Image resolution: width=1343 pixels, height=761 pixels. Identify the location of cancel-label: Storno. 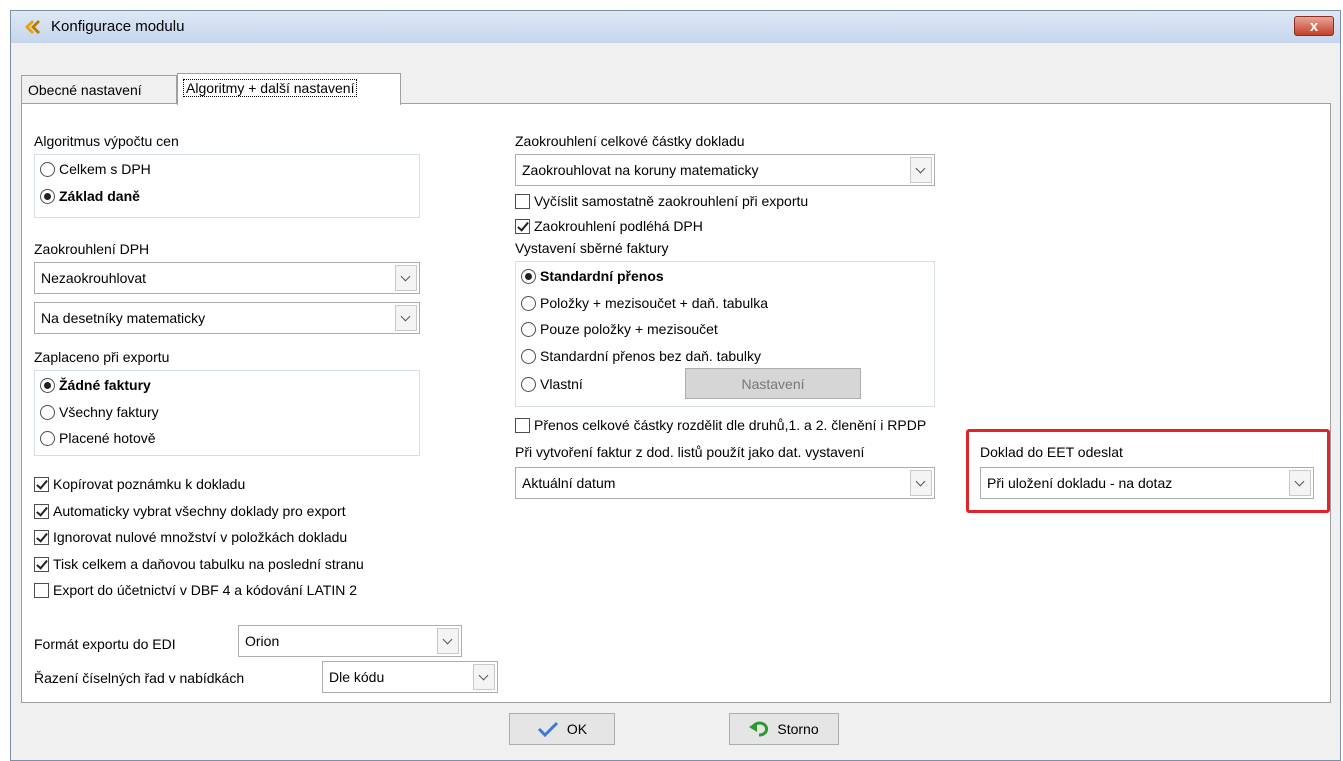
(798, 729).